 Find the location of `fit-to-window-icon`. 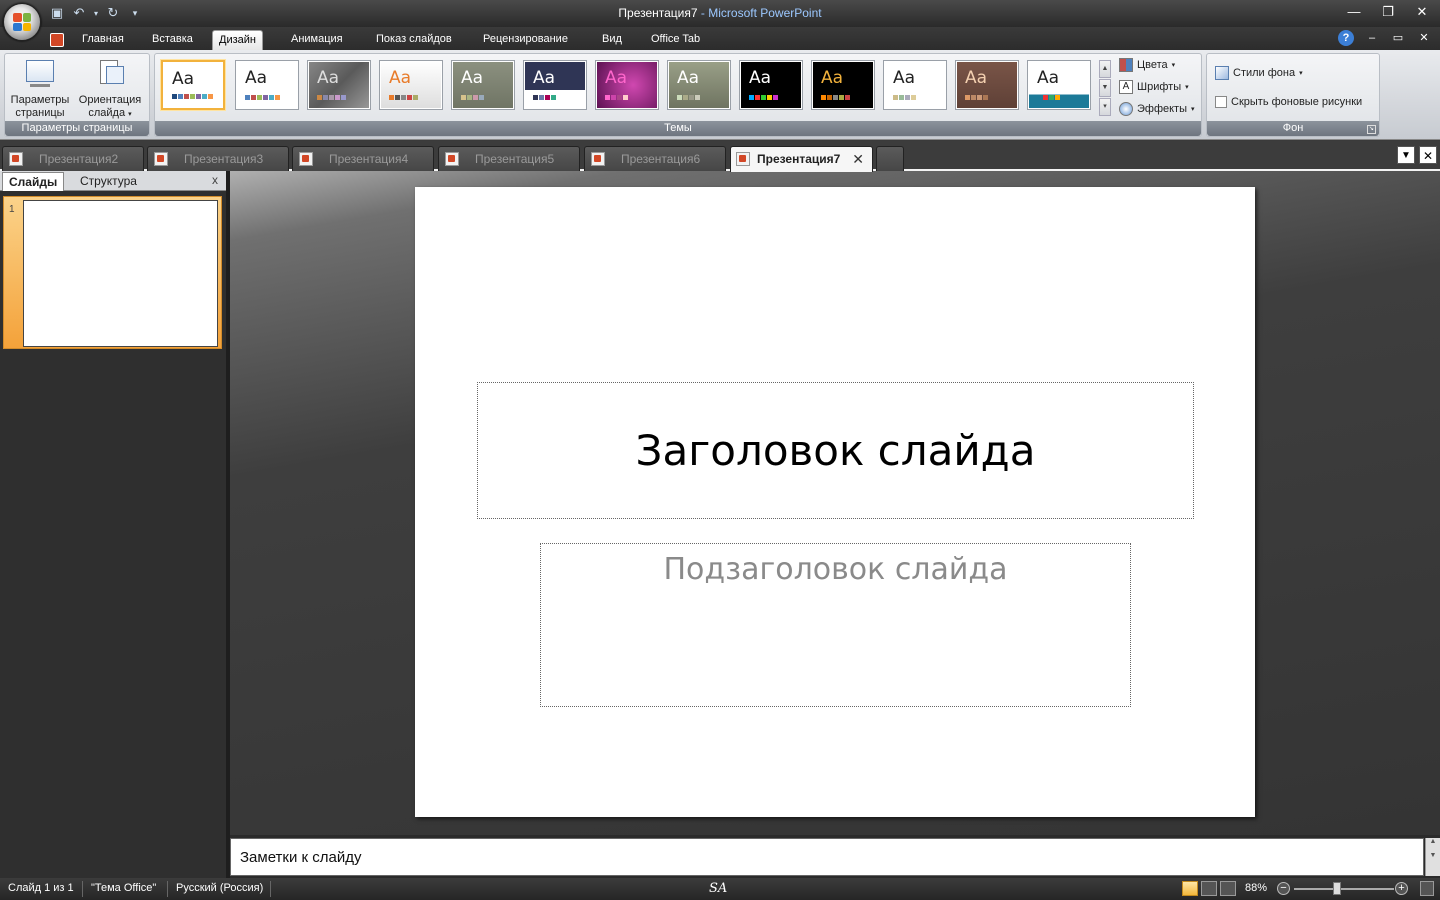

fit-to-window-icon is located at coordinates (1427, 888).